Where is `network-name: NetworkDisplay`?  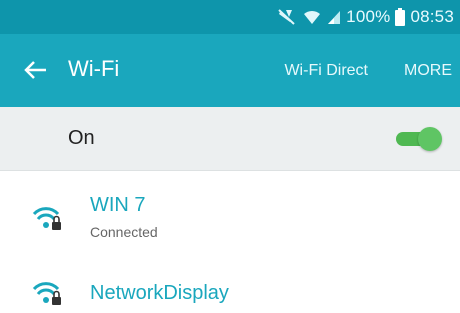
network-name: NetworkDisplay is located at coordinates (159, 293).